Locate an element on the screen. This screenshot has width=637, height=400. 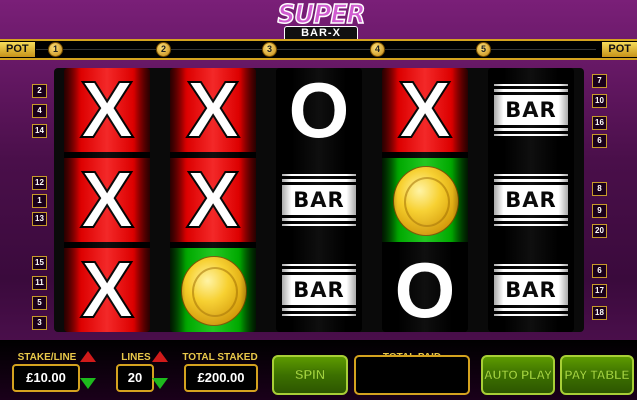
payline-marker-left: 11 is located at coordinates (39, 283).